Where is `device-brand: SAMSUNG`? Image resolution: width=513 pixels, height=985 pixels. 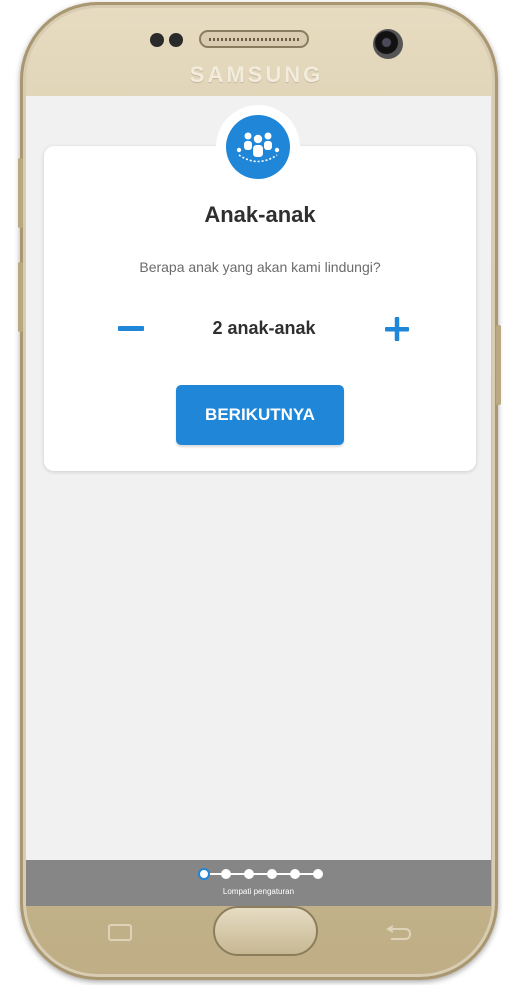 device-brand: SAMSUNG is located at coordinates (256, 74).